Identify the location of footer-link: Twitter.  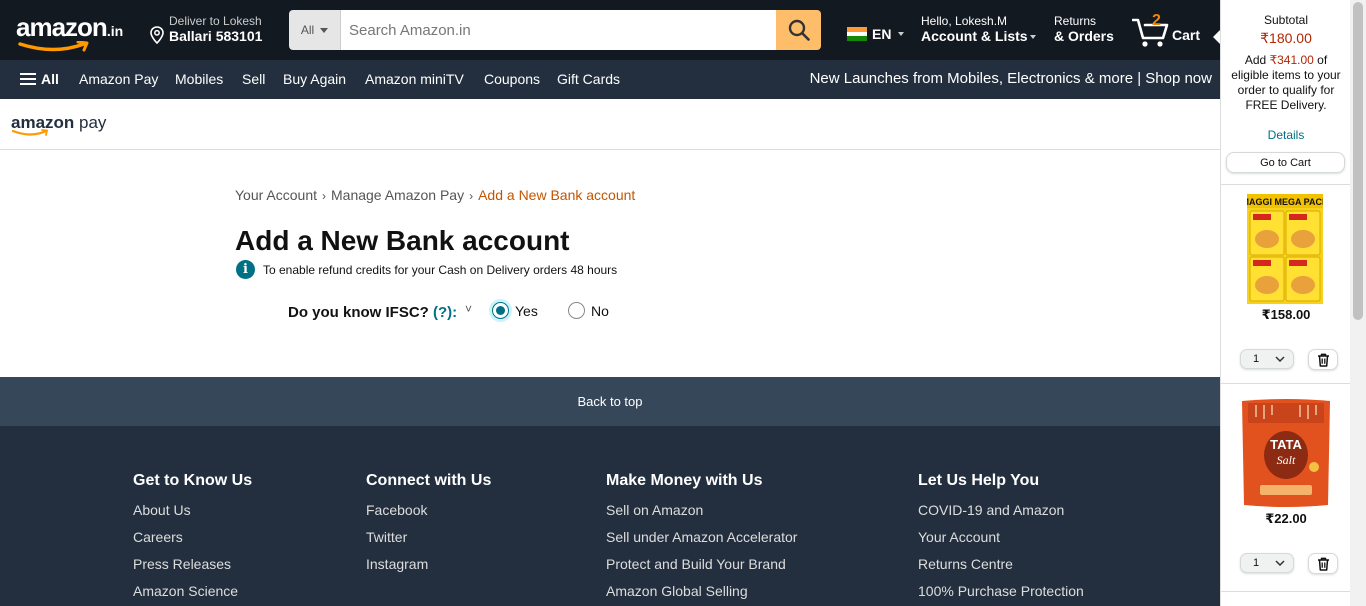
(428, 537).